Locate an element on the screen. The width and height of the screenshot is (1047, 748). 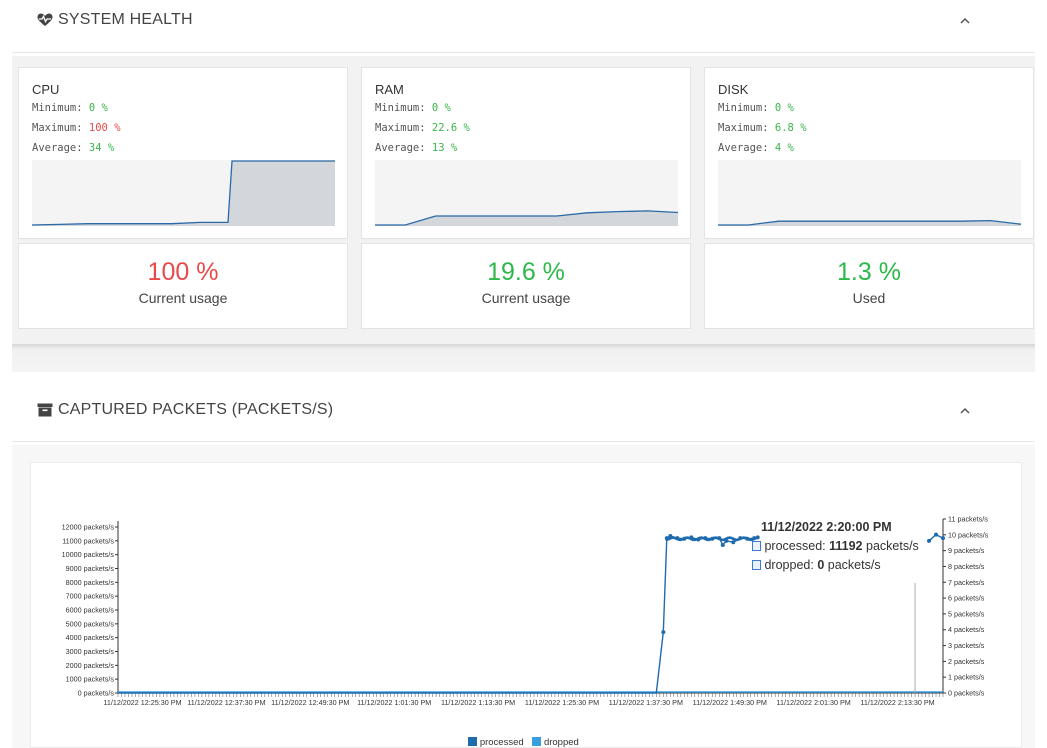
y-right-tick-label: 1 packets/s is located at coordinates (966, 677).